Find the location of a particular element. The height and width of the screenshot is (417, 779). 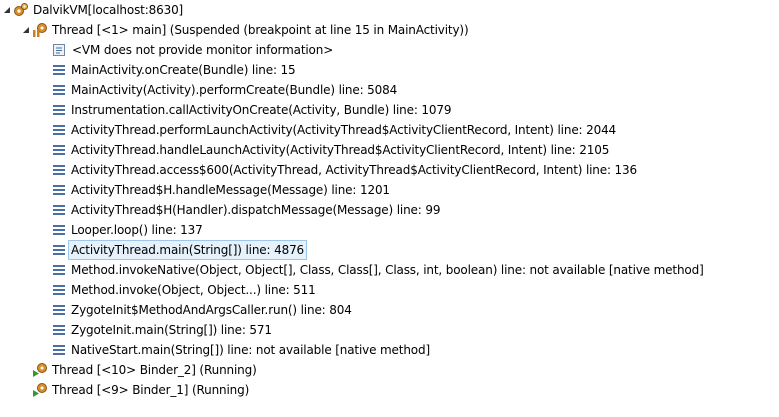

stack-frame-row: Looper.loop() line: 137 is located at coordinates (389, 230).